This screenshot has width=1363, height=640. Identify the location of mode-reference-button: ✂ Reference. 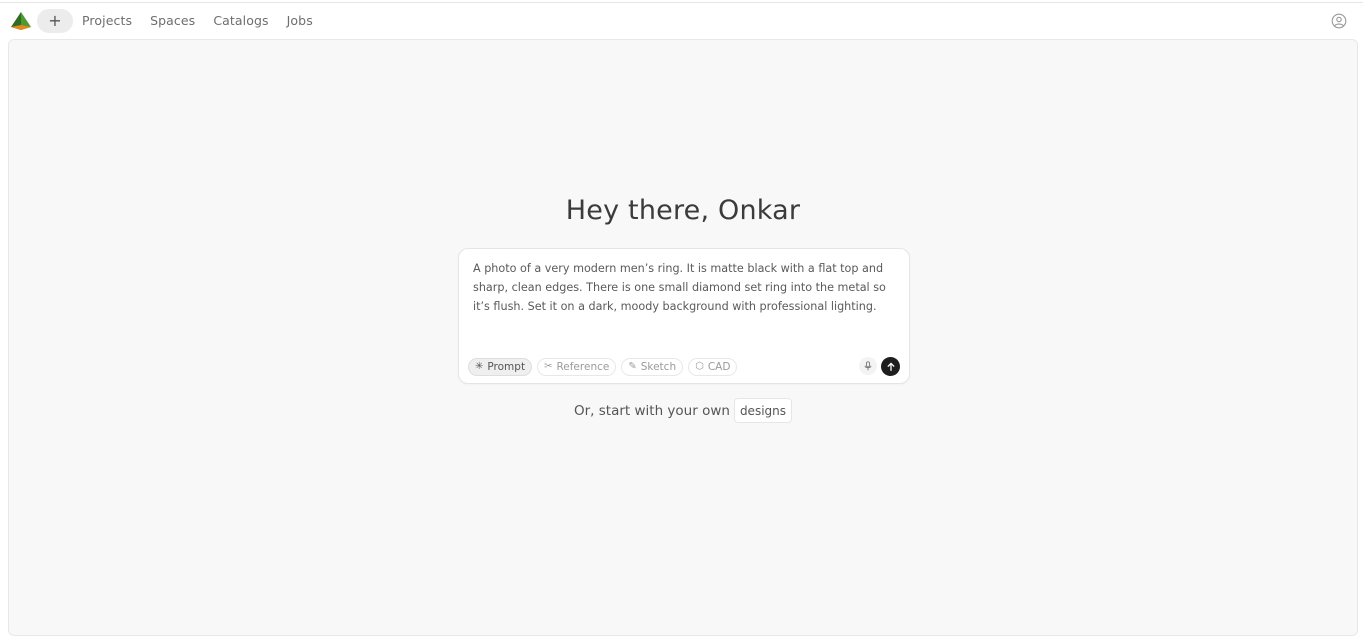
(577, 367).